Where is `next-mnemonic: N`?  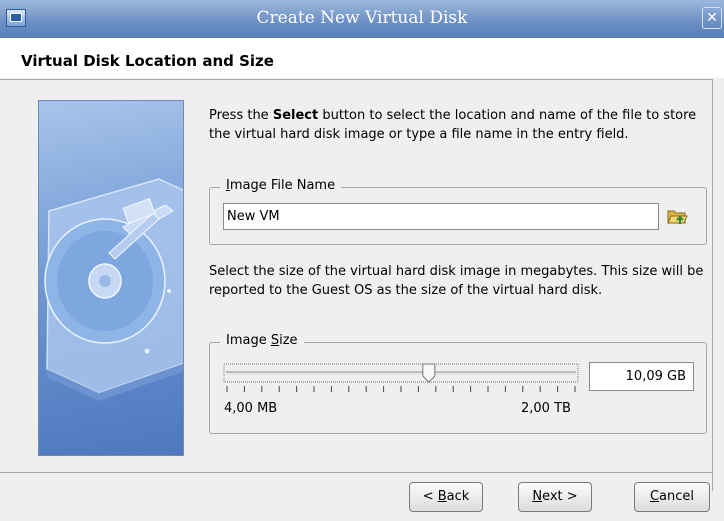 next-mnemonic: N is located at coordinates (537, 496).